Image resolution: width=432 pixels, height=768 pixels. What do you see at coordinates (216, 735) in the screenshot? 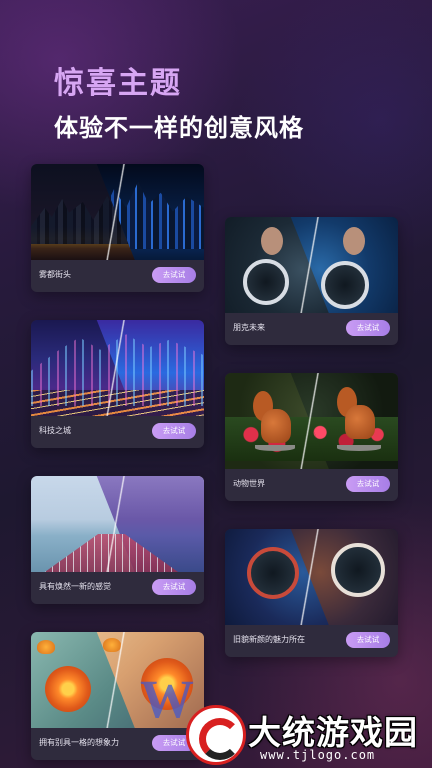
I see `watermark-logo-icon` at bounding box center [216, 735].